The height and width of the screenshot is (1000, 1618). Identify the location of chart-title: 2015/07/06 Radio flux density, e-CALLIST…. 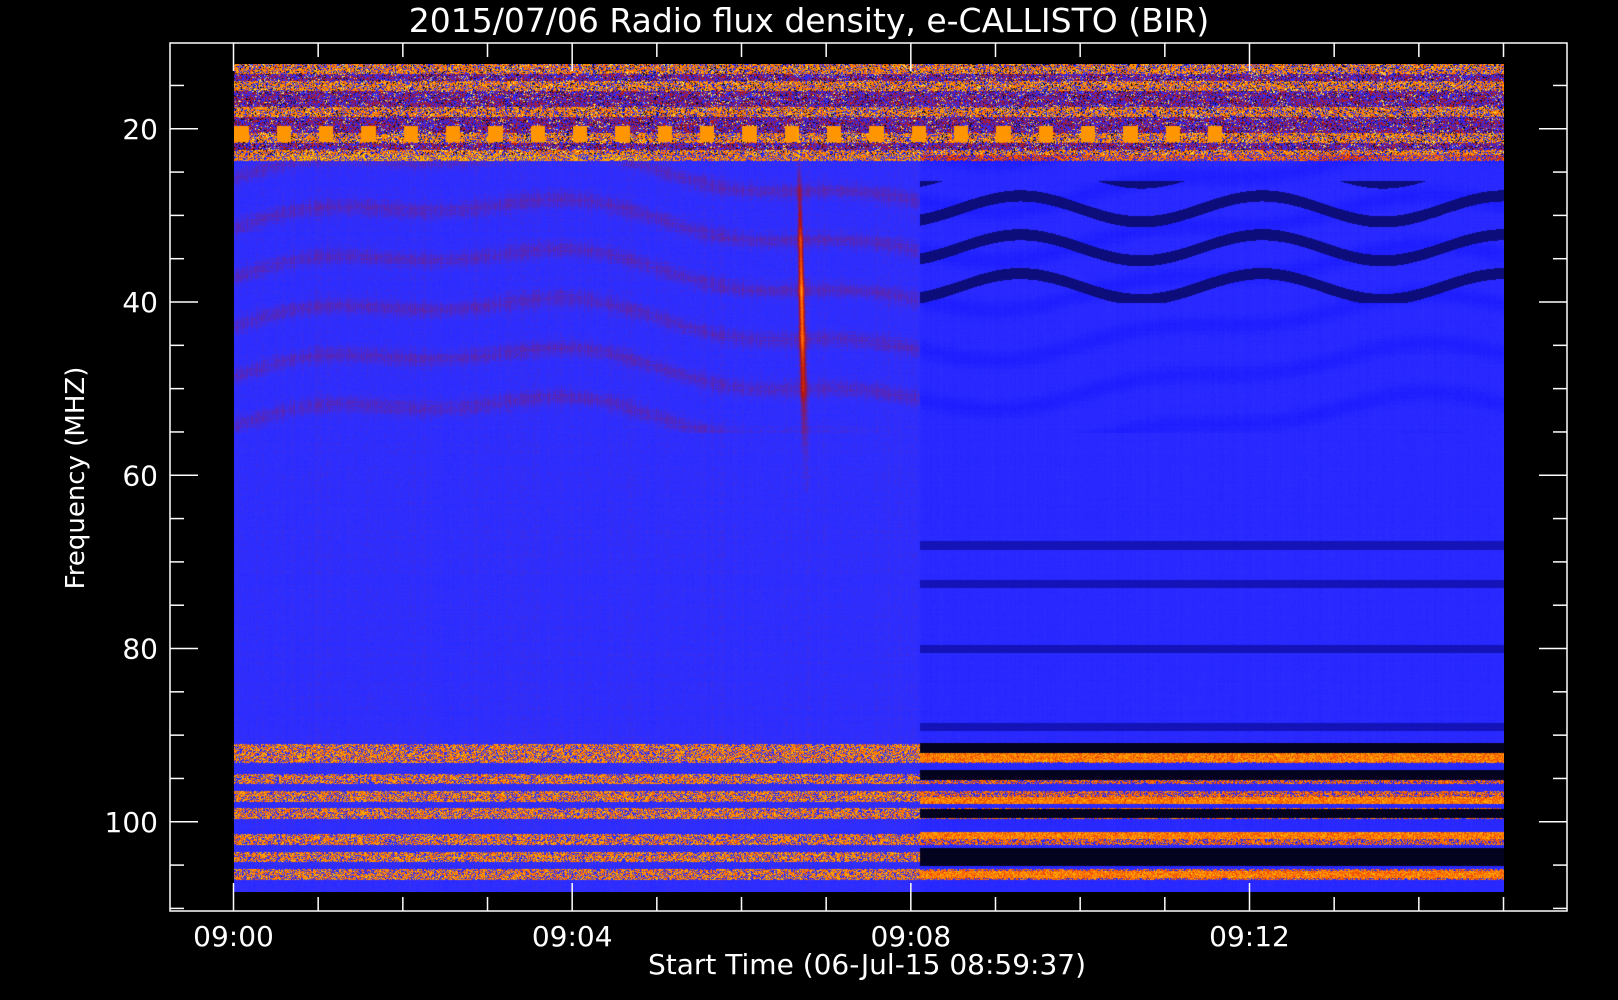
(809, 20).